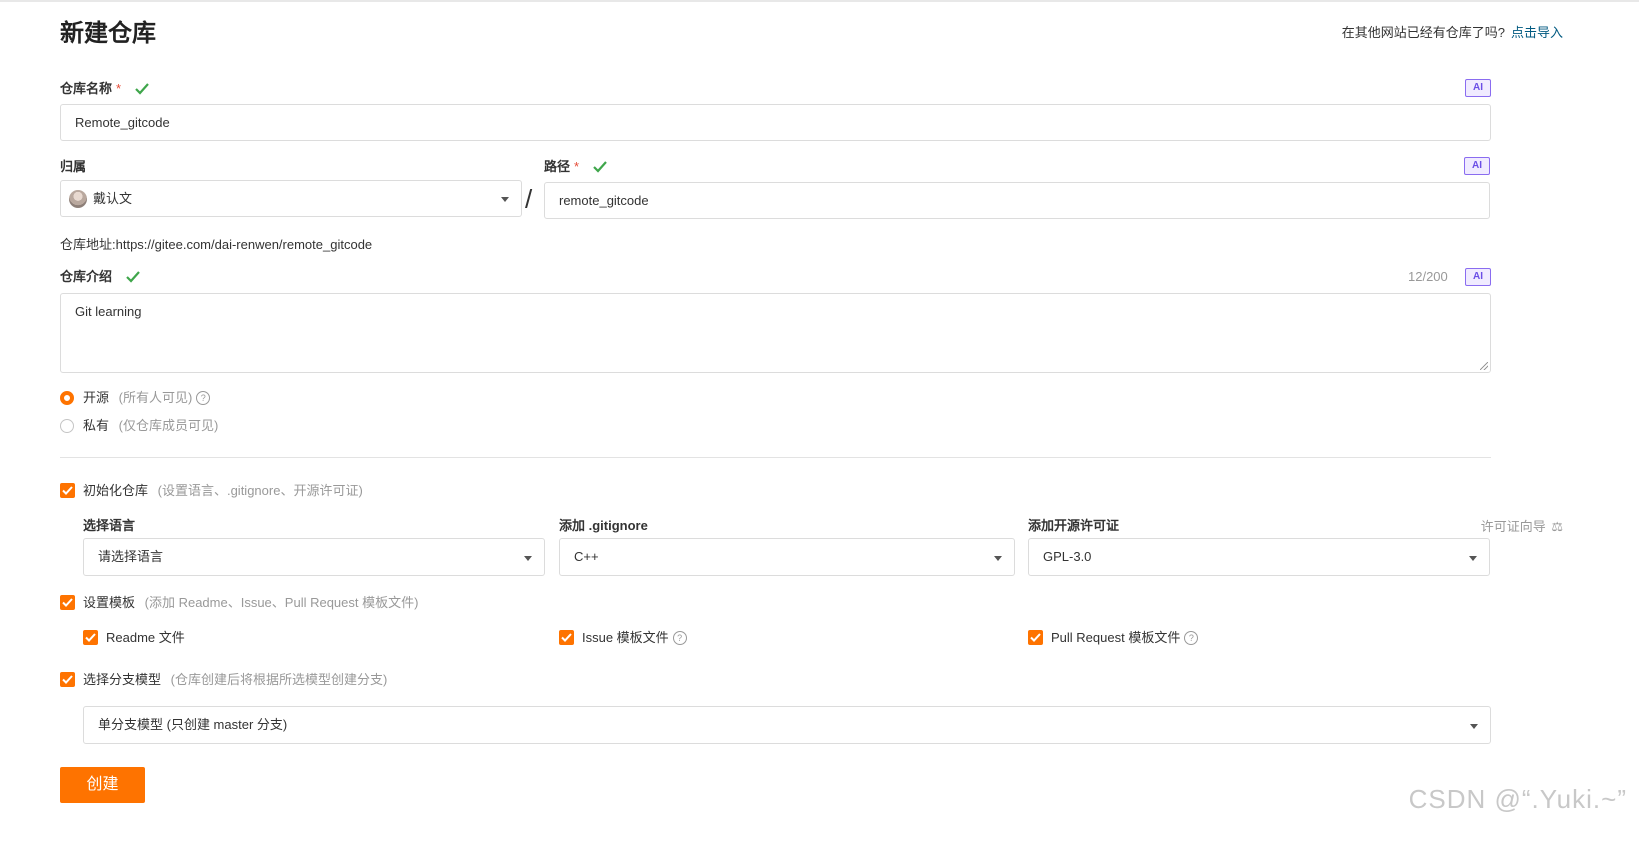  Describe the element at coordinates (96, 425) in the screenshot. I see `option-label: 私有` at that location.